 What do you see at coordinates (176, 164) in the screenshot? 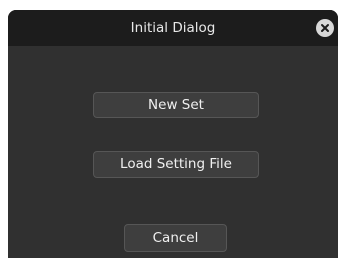
I see `load-setting-file-button: Load Setting File` at bounding box center [176, 164].